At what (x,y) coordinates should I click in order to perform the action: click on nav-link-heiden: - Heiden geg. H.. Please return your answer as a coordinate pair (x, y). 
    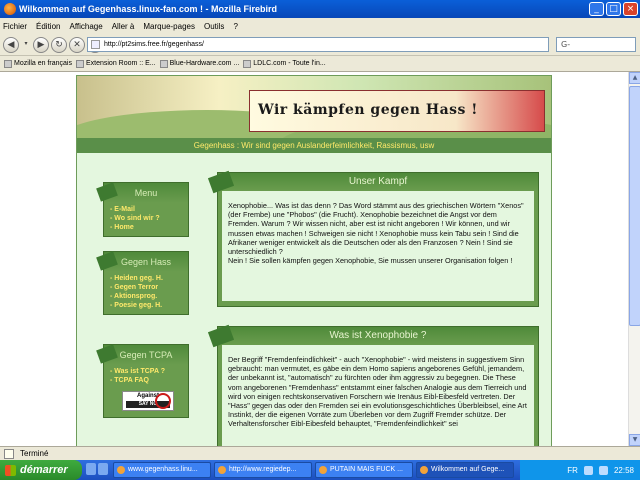
    Looking at the image, I should click on (147, 278).